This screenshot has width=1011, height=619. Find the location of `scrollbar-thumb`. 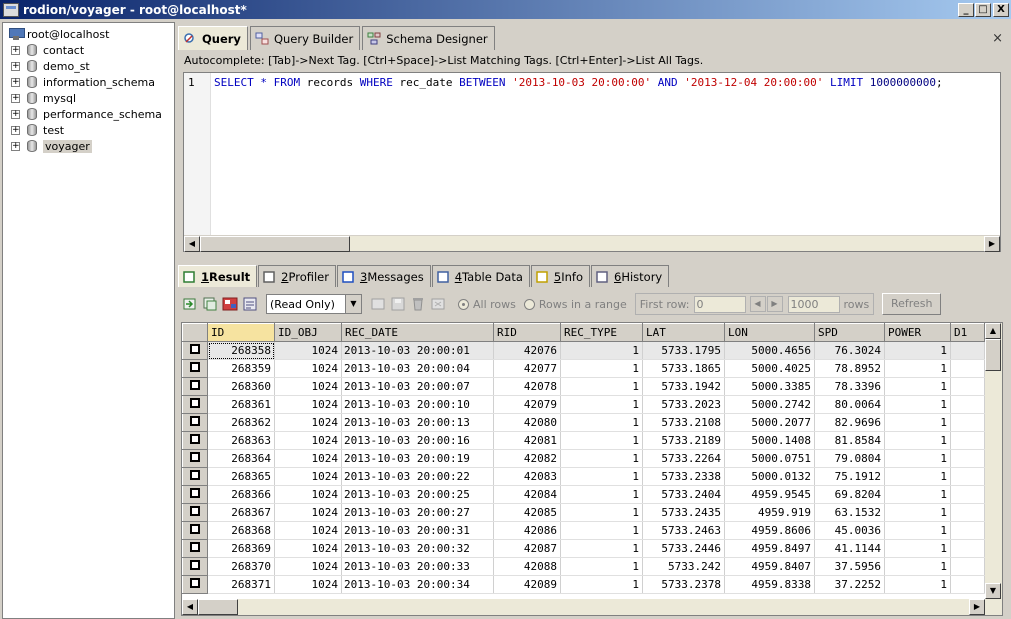

scrollbar-thumb is located at coordinates (275, 244).